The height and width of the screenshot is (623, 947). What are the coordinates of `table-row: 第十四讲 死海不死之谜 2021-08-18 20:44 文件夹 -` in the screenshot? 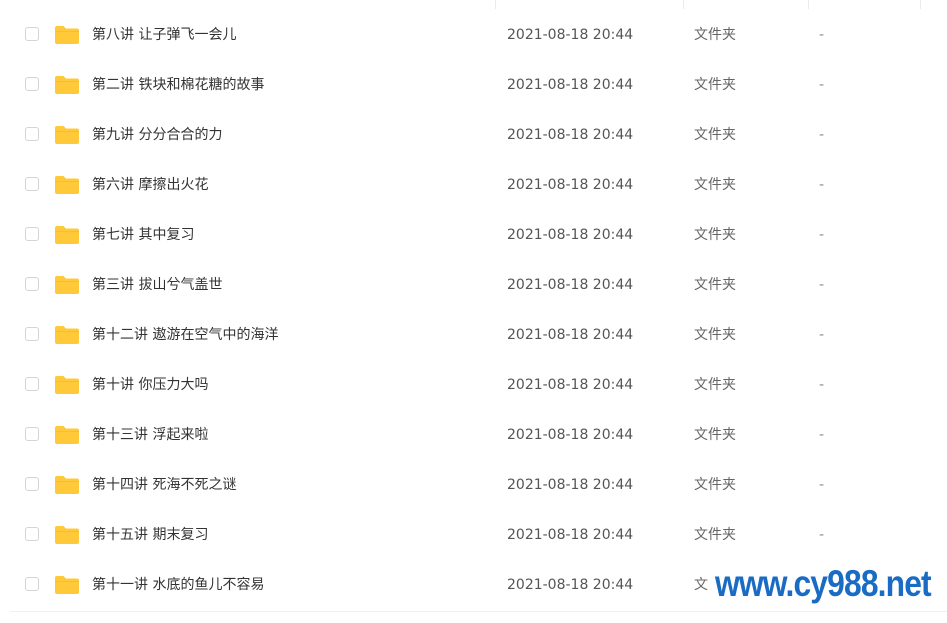 It's located at (473, 485).